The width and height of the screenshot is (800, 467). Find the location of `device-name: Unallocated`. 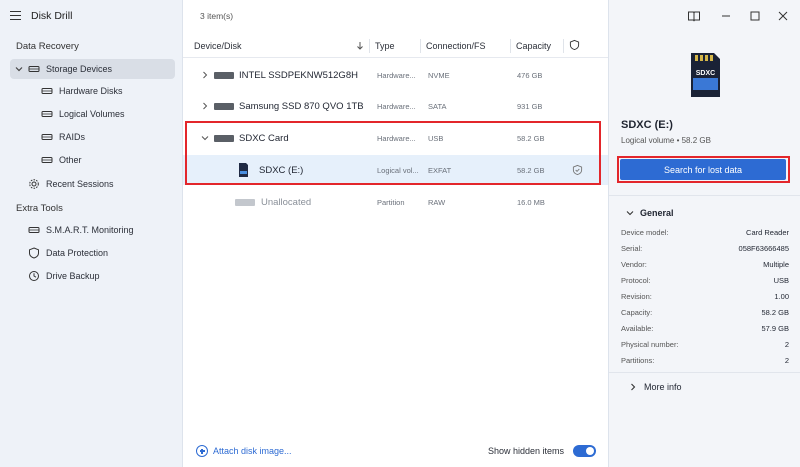

device-name: Unallocated is located at coordinates (286, 202).